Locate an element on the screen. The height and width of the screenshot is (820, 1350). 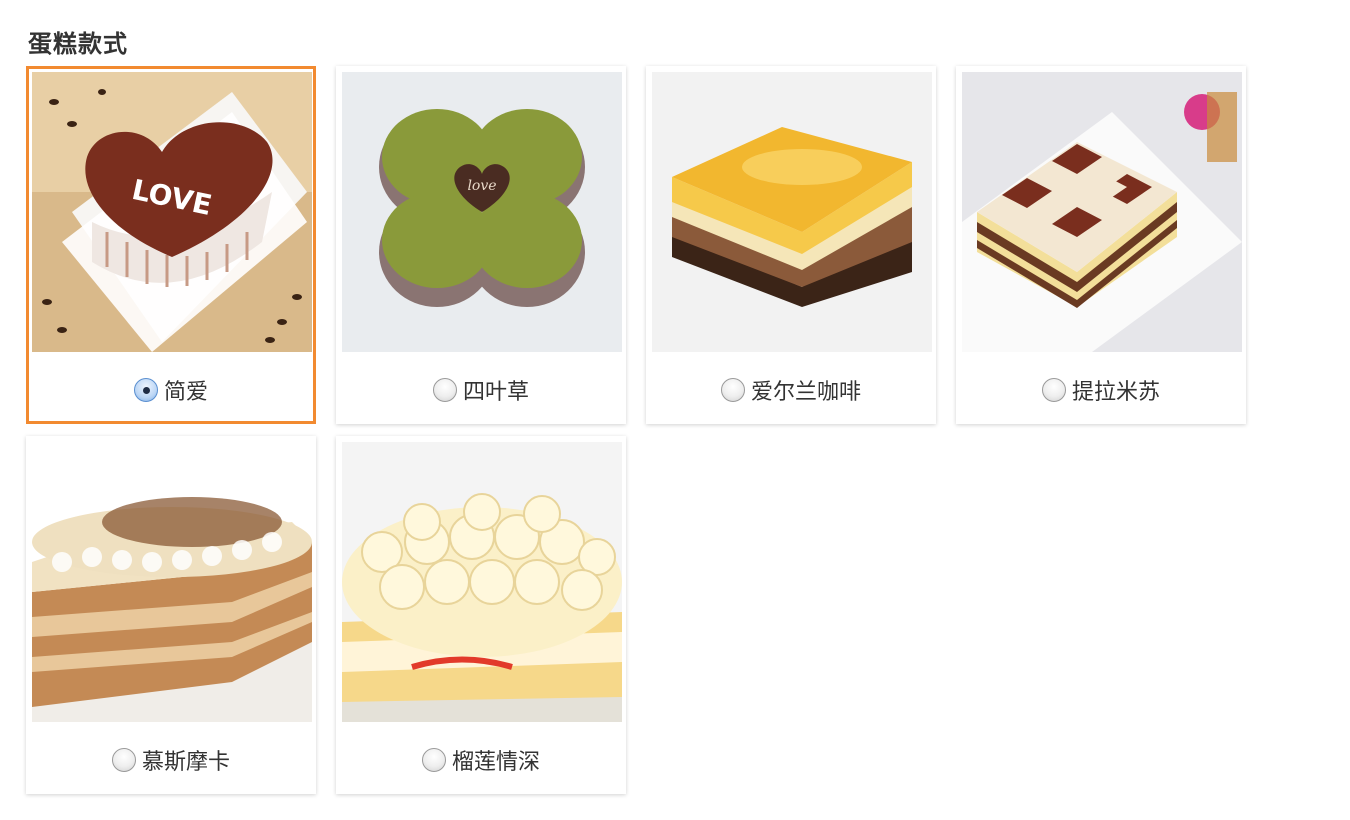
cake-name-label: 简爱 is located at coordinates (185, 392).